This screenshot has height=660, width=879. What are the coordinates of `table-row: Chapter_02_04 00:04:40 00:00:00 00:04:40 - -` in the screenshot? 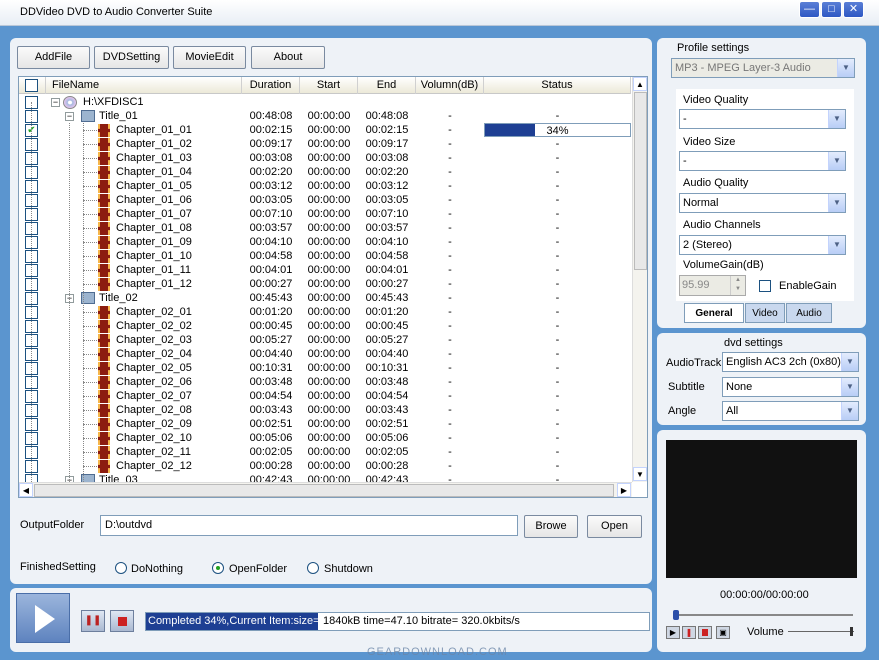 It's located at (325, 354).